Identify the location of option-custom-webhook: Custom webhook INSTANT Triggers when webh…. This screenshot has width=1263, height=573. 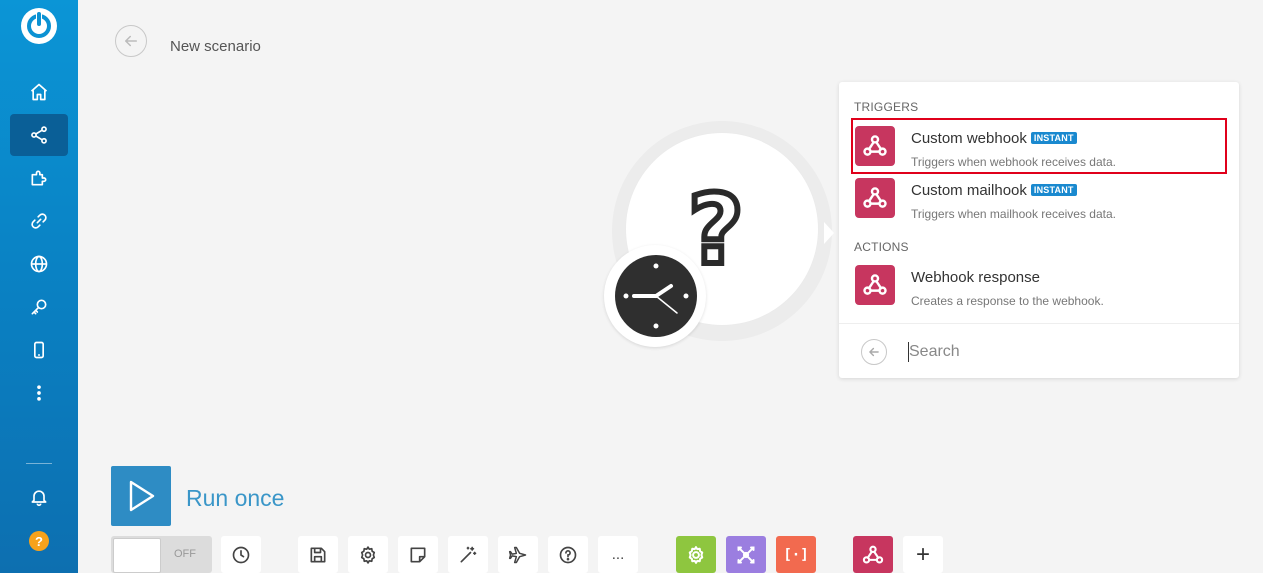
(1039, 146).